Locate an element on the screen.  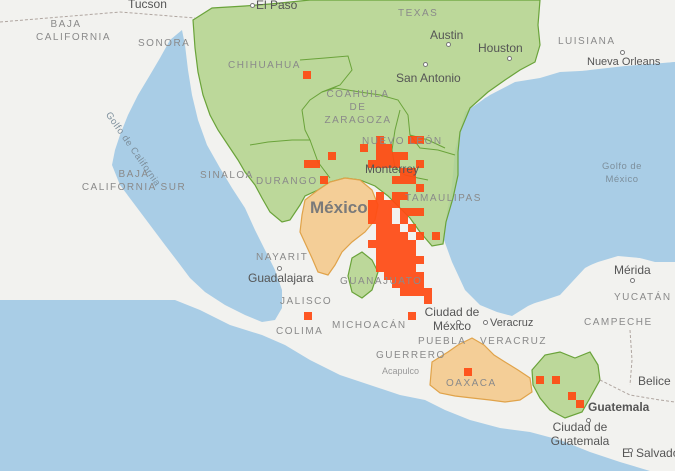
label-durango: DURANGO is located at coordinates (287, 181).